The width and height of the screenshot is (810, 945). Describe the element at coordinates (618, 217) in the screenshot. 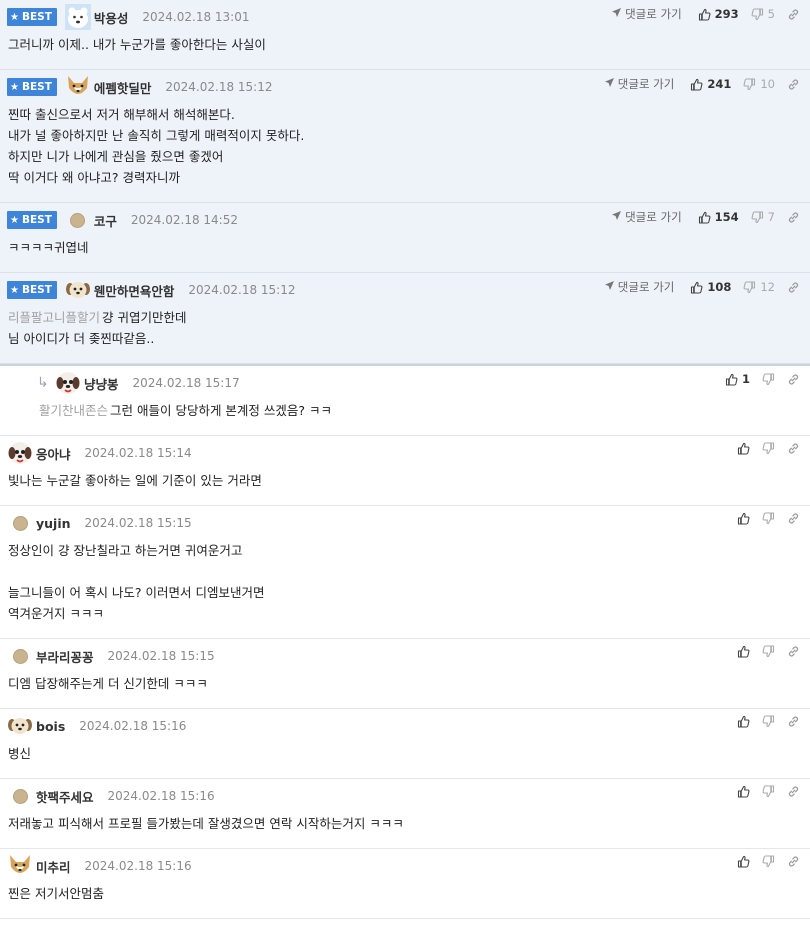

I see `send-icon` at that location.